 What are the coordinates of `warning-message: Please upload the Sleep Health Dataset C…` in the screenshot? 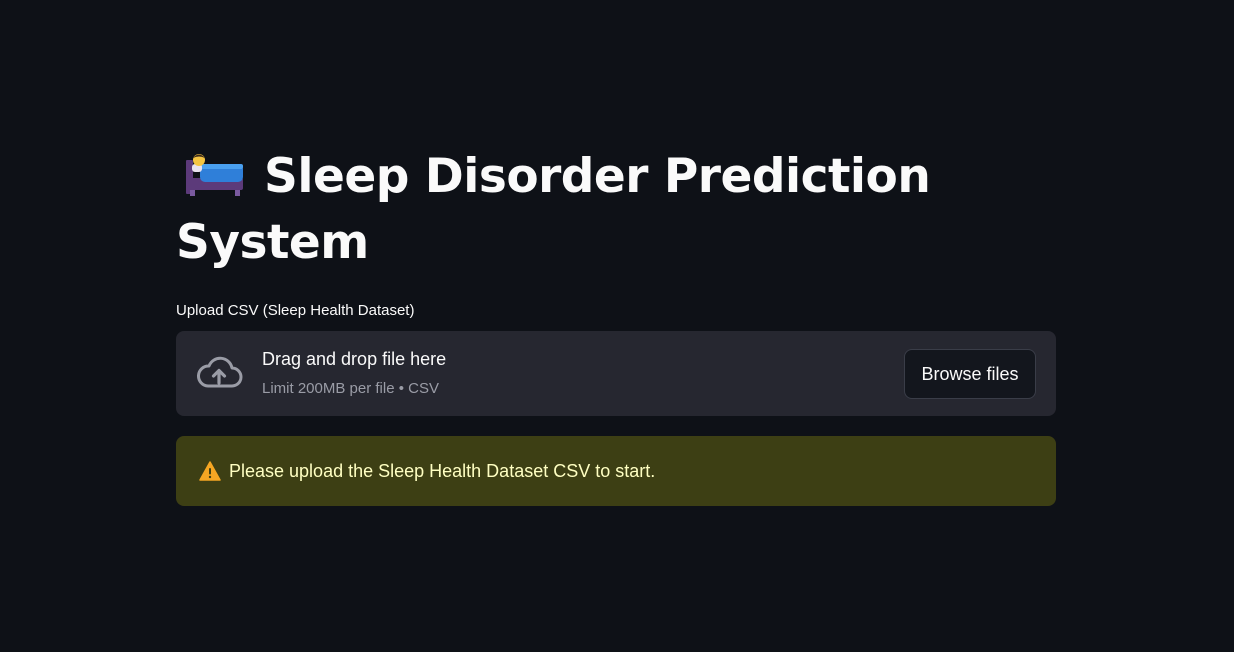 It's located at (442, 471).